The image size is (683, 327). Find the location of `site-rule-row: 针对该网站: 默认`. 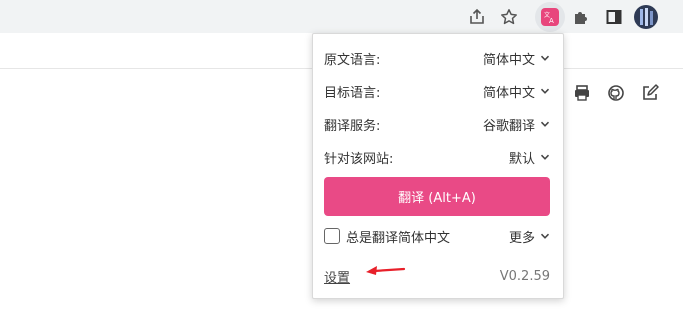

site-rule-row: 针对该网站: 默认 is located at coordinates (437, 157).